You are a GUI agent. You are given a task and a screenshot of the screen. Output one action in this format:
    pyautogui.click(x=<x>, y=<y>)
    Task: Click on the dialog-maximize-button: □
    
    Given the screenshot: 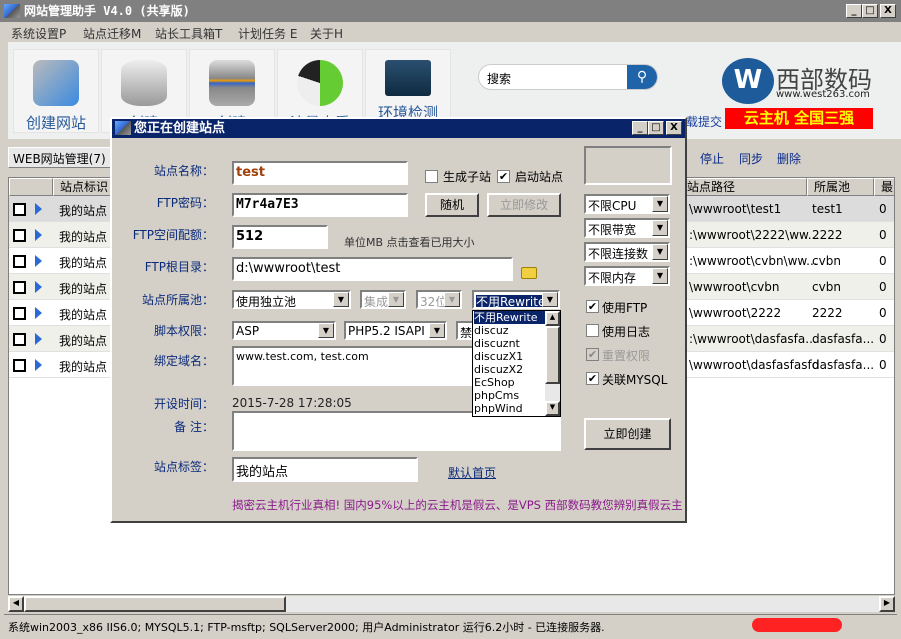 What is the action you would take?
    pyautogui.click(x=656, y=128)
    